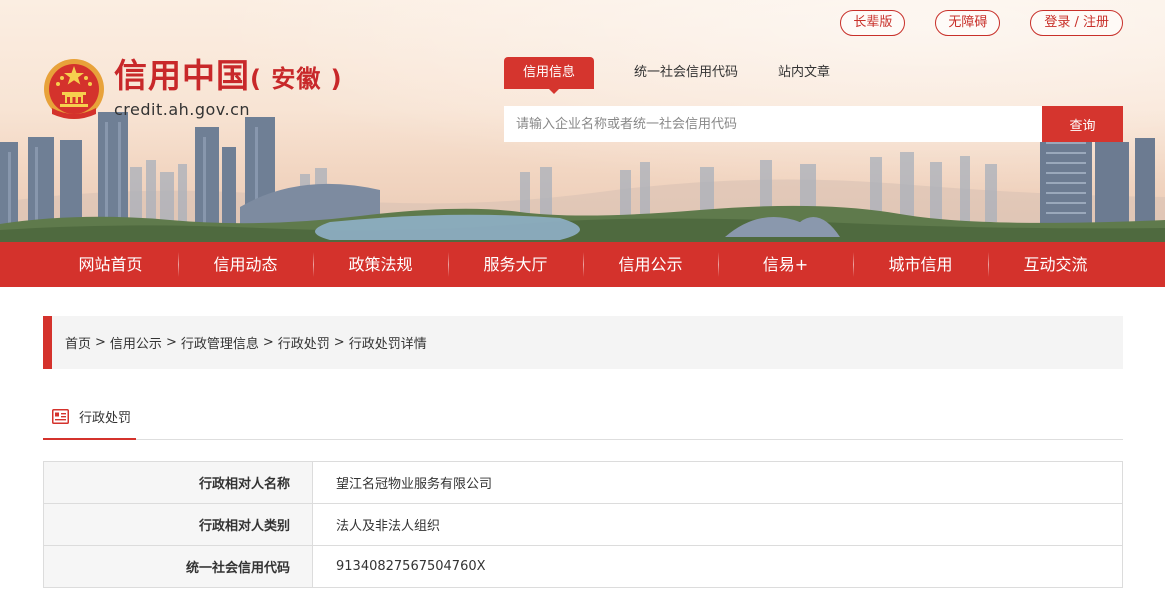 The height and width of the screenshot is (590, 1165). I want to click on breadcrumb: 首页 > 信用公示 > 行政管理信息 > 行政处罚 > 行政处罚详情, so click(583, 342).